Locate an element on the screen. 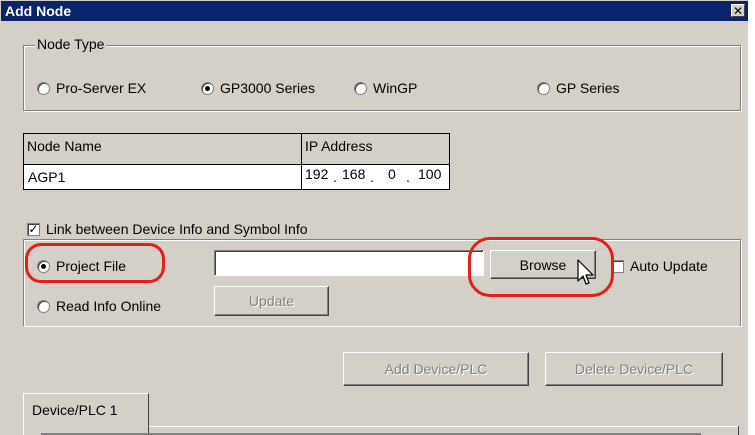 The width and height of the screenshot is (755, 435). tab-device-plc-1: Device/PLC 1 is located at coordinates (86, 414).